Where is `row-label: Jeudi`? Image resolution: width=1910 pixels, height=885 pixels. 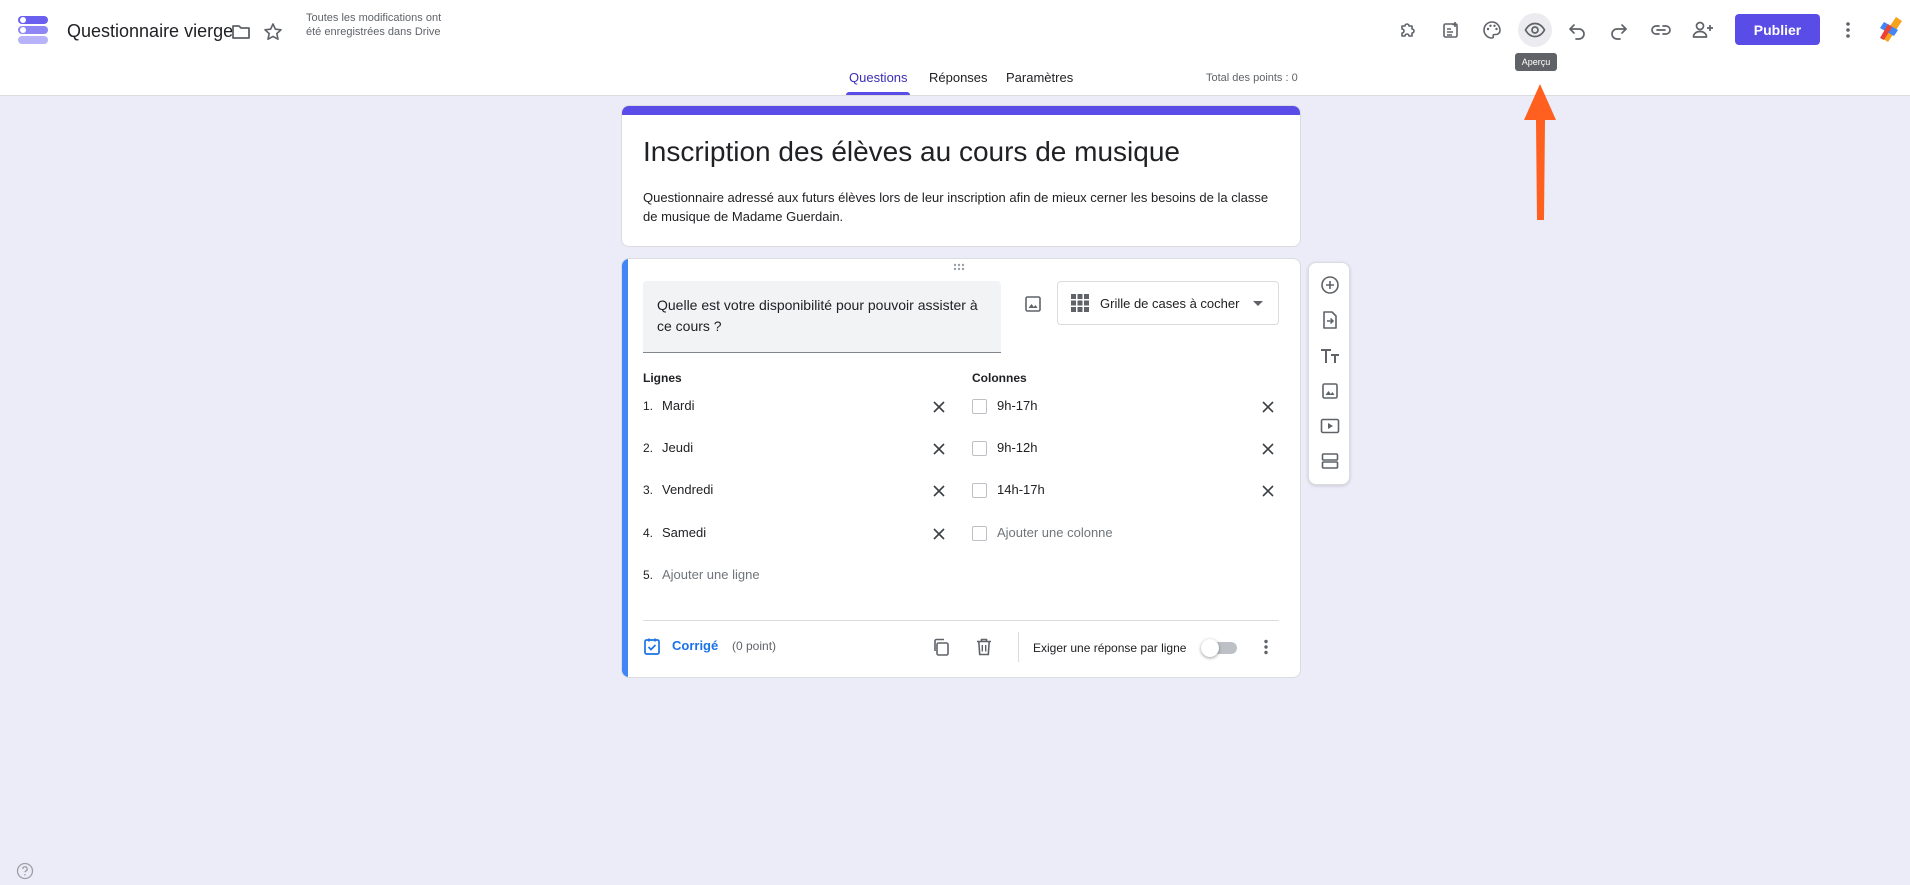 row-label: Jeudi is located at coordinates (677, 447).